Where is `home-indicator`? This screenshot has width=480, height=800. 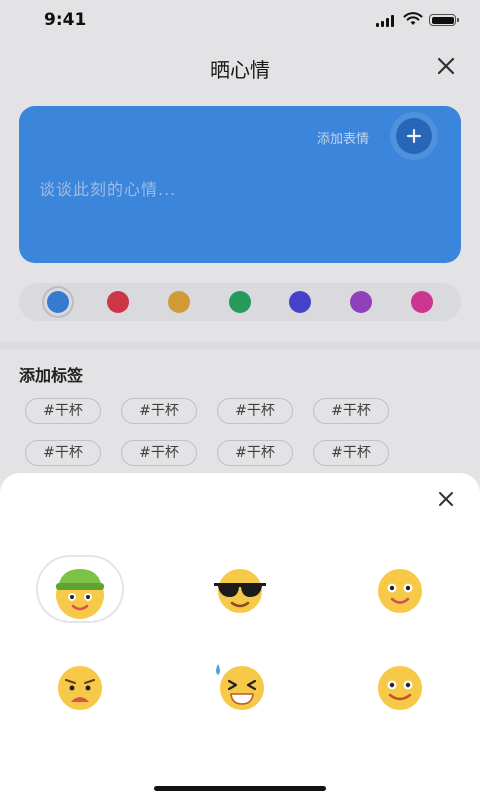 home-indicator is located at coordinates (240, 788).